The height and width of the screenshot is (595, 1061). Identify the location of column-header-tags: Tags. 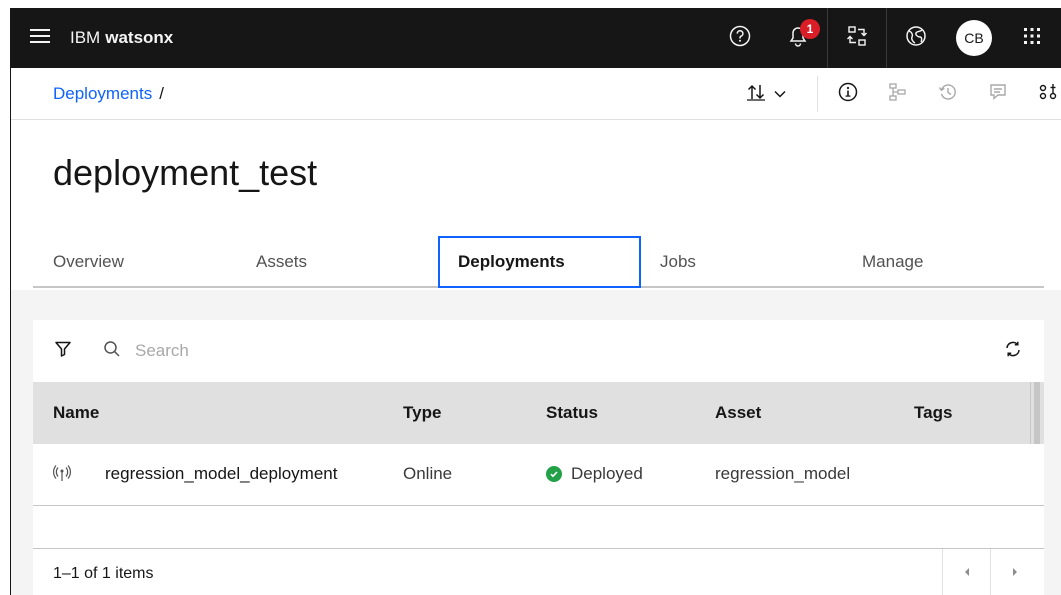
(933, 413).